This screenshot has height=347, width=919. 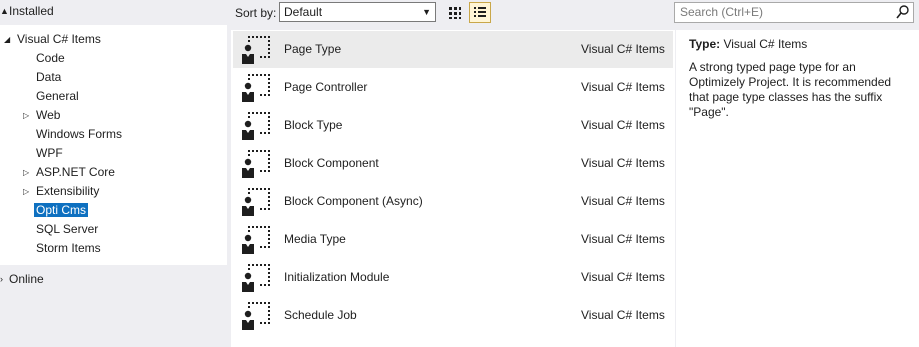 I want to click on template-row-page-type: Page Type Visual C# Items, so click(x=453, y=49).